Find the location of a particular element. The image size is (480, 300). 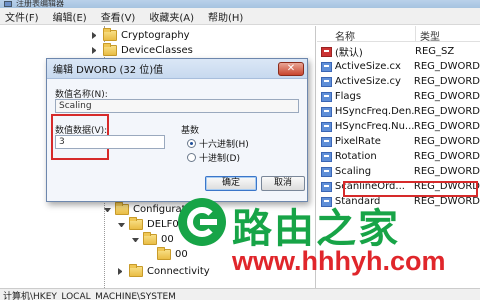

value-data-input: 3 is located at coordinates (110, 142).